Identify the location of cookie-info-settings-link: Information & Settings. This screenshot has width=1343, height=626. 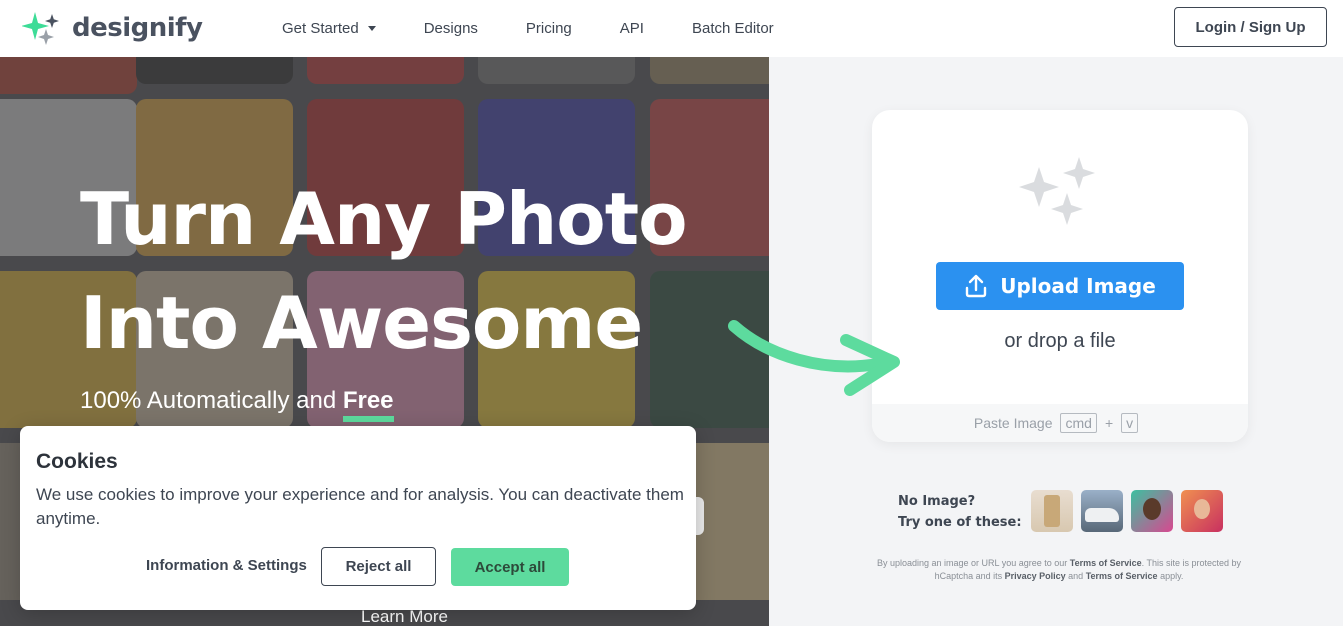
(226, 565).